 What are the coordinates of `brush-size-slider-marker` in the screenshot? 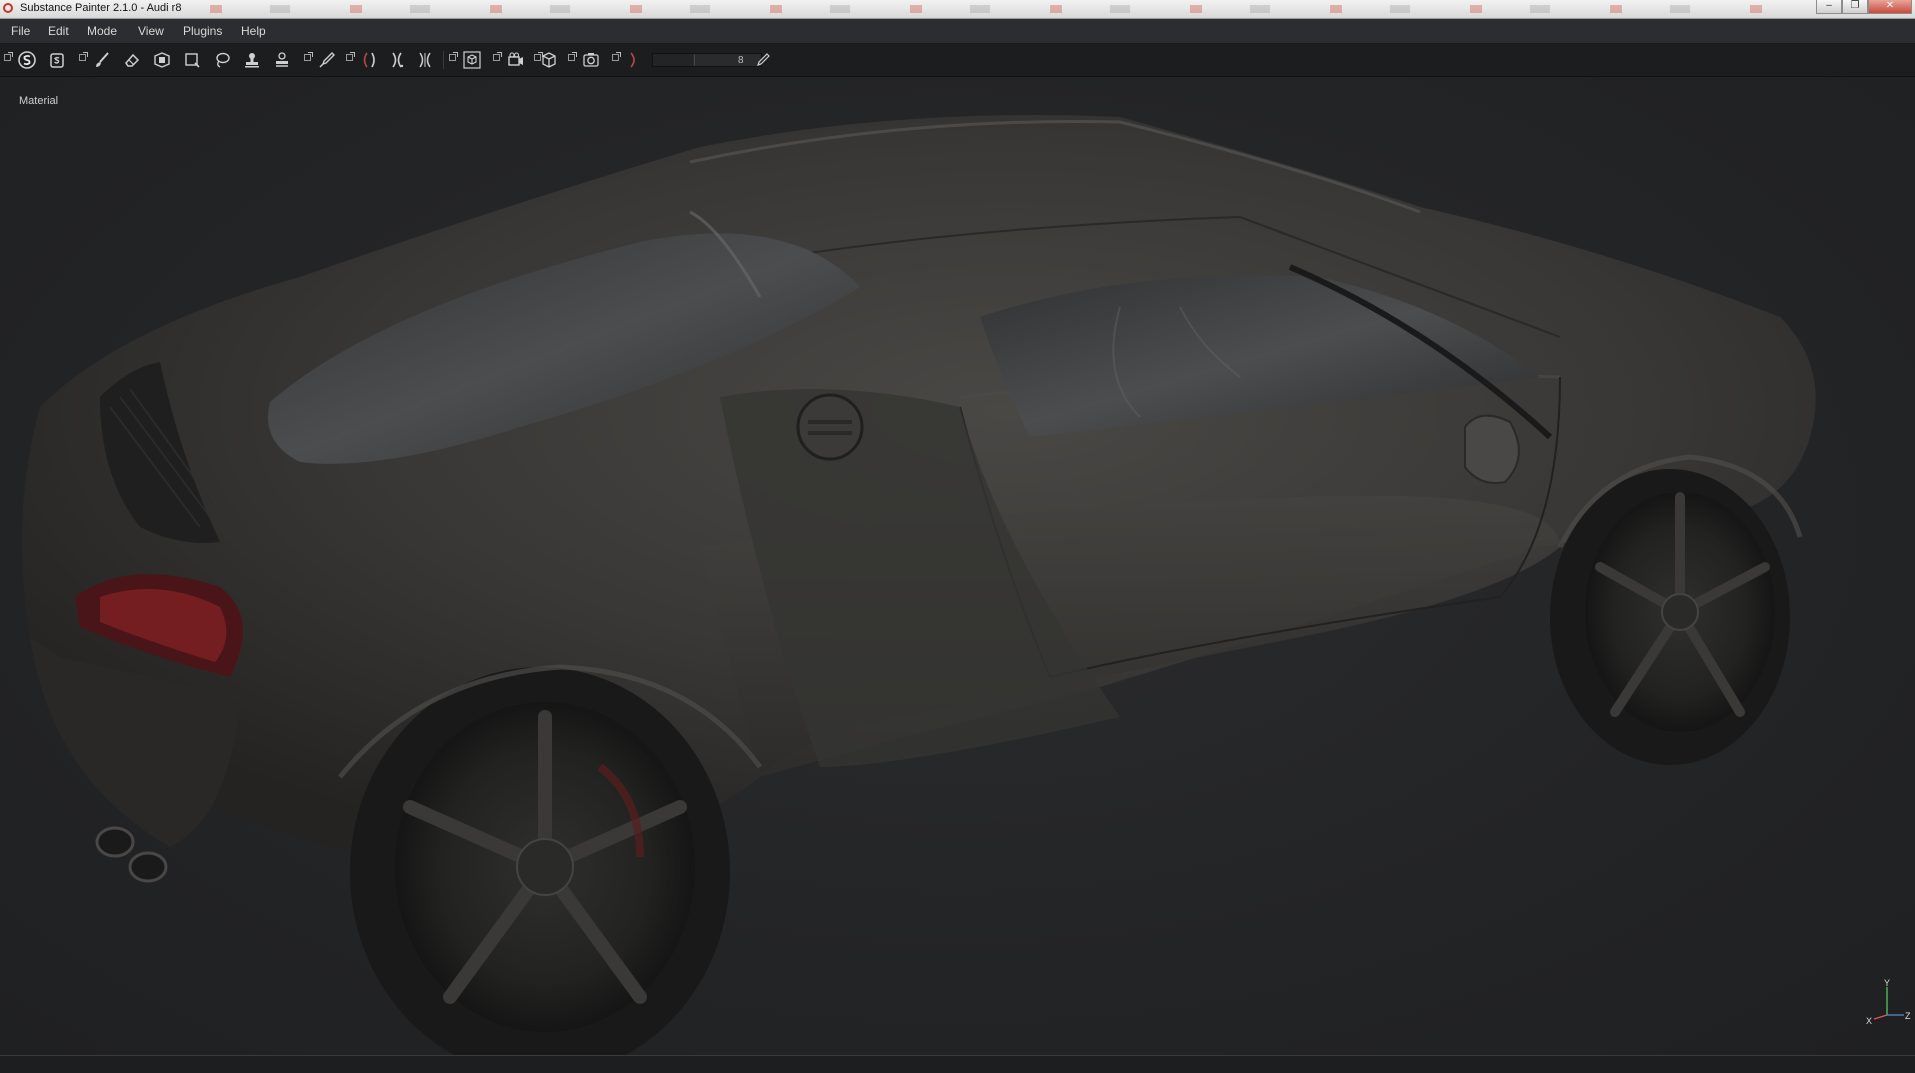 It's located at (694, 60).